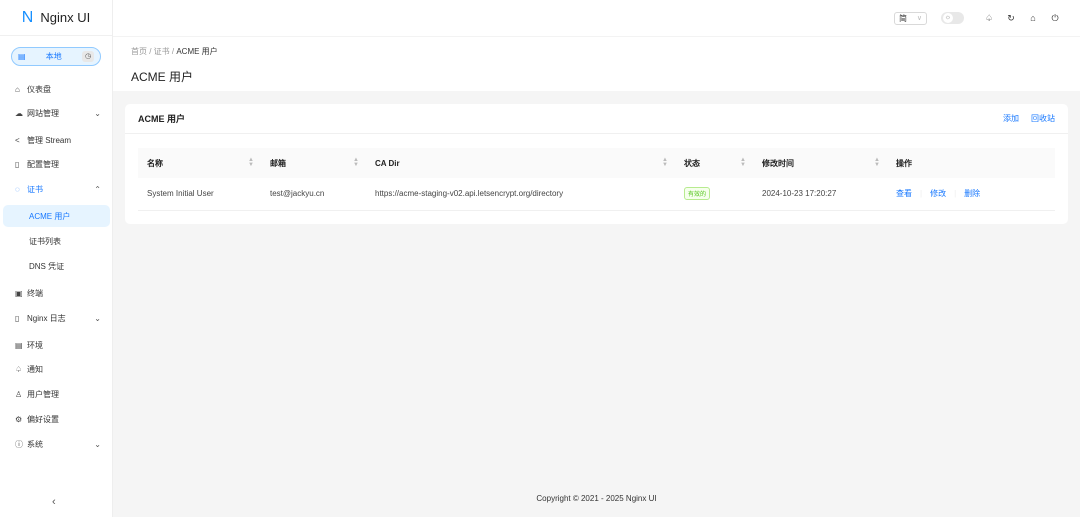 This screenshot has height=517, width=1080. What do you see at coordinates (948, 18) in the screenshot?
I see `sun-icon: ☼` at bounding box center [948, 18].